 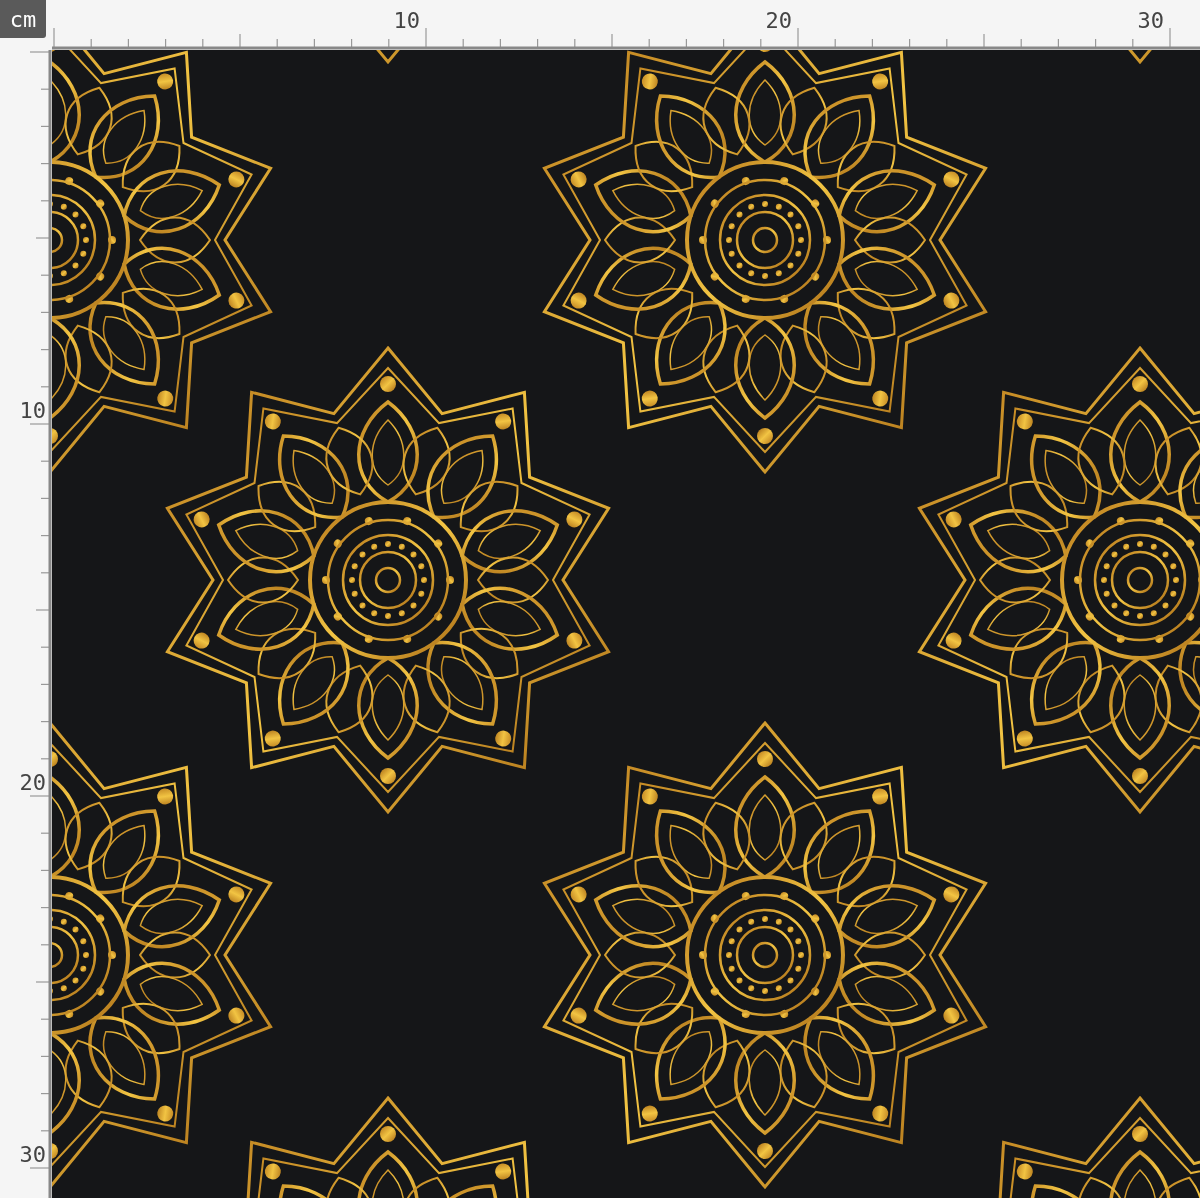 I want to click on unit-label: cm, so click(x=23, y=19).